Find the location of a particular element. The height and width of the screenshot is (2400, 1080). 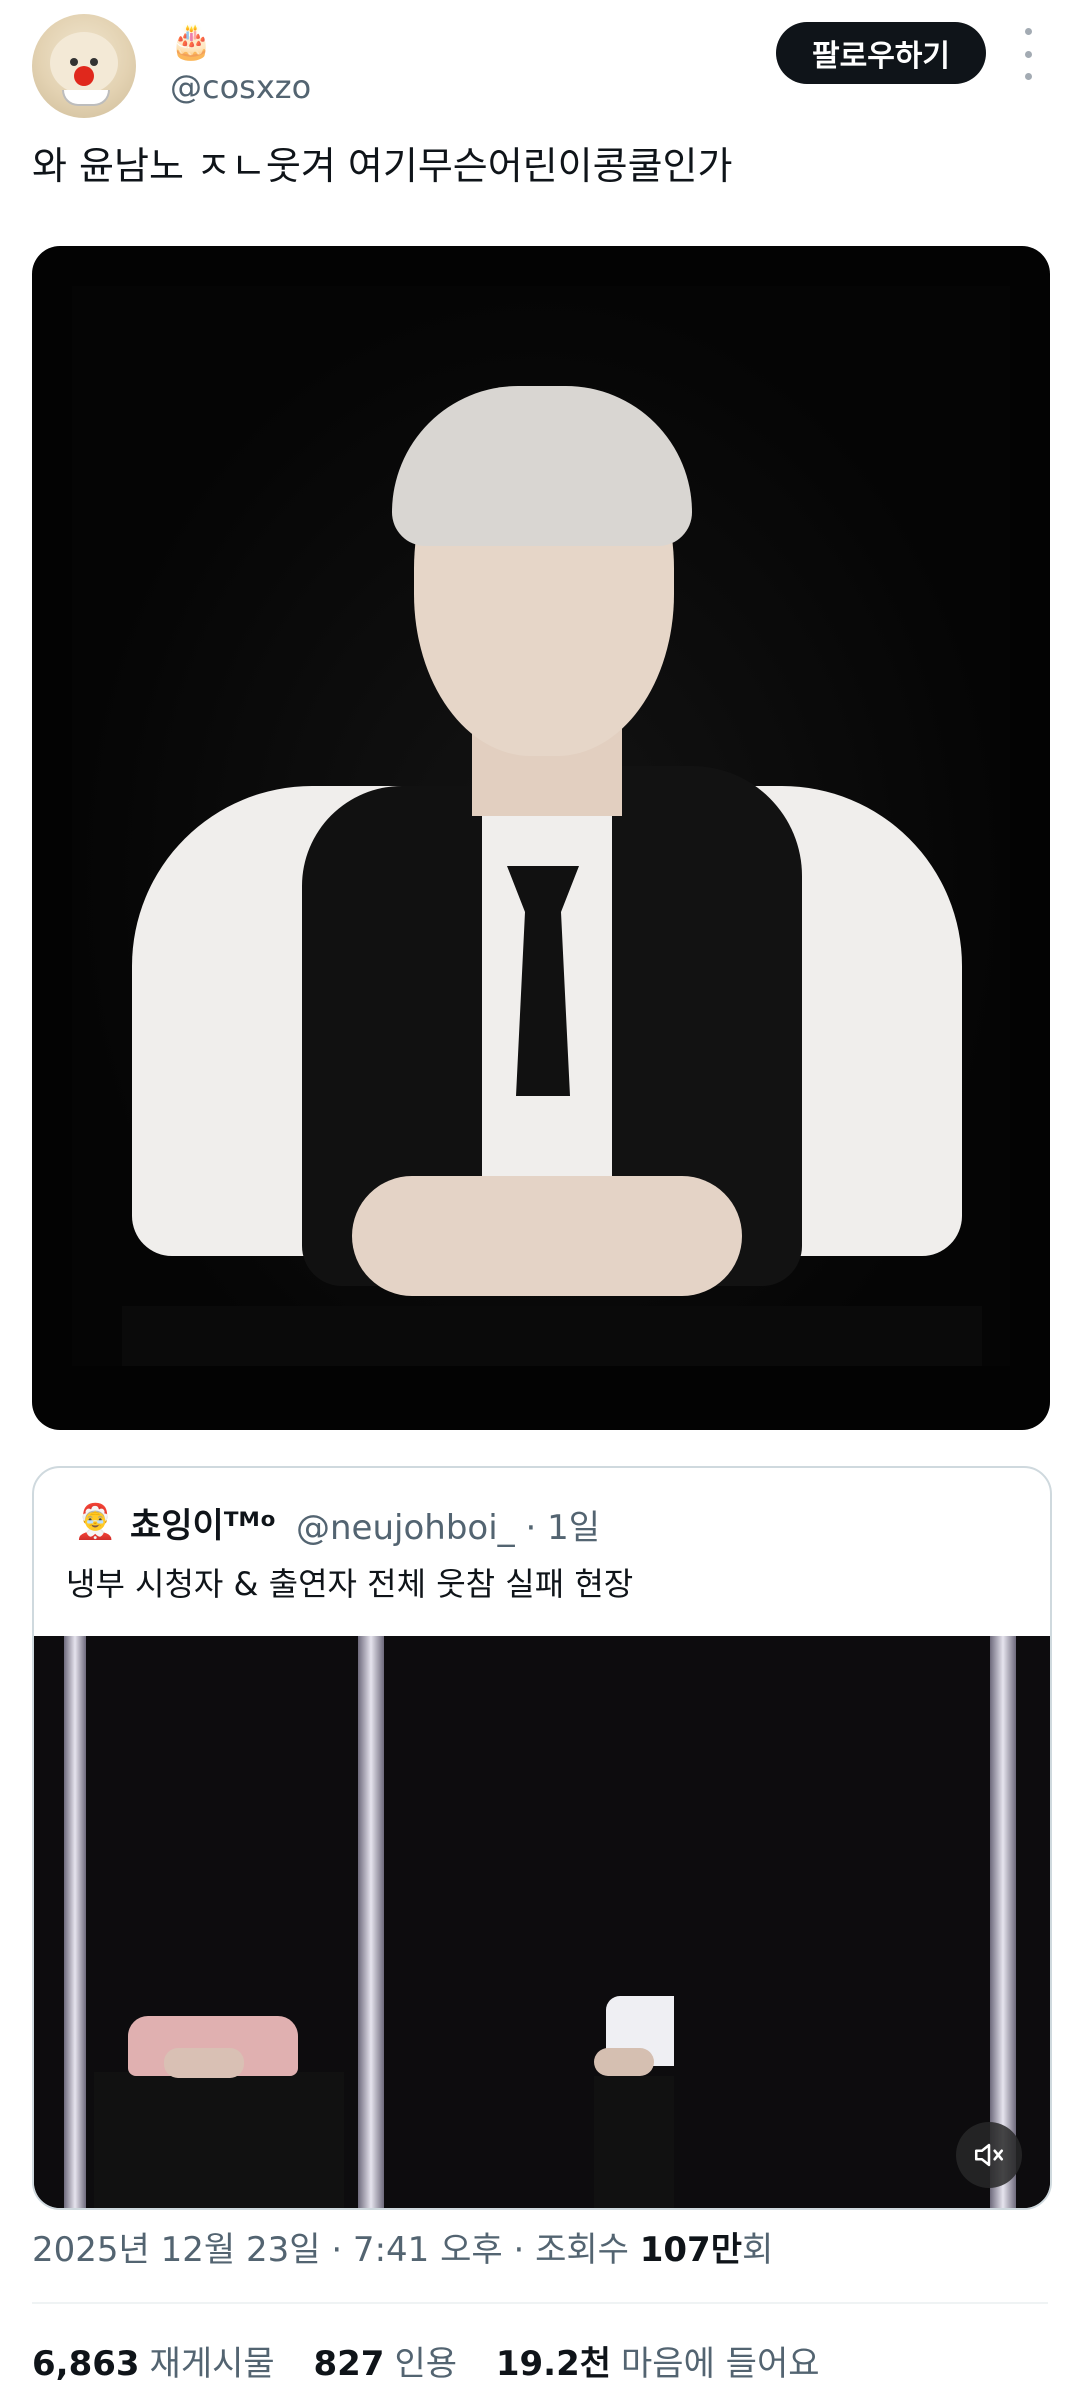

reposts-count: 6,863 is located at coordinates (86, 2364).